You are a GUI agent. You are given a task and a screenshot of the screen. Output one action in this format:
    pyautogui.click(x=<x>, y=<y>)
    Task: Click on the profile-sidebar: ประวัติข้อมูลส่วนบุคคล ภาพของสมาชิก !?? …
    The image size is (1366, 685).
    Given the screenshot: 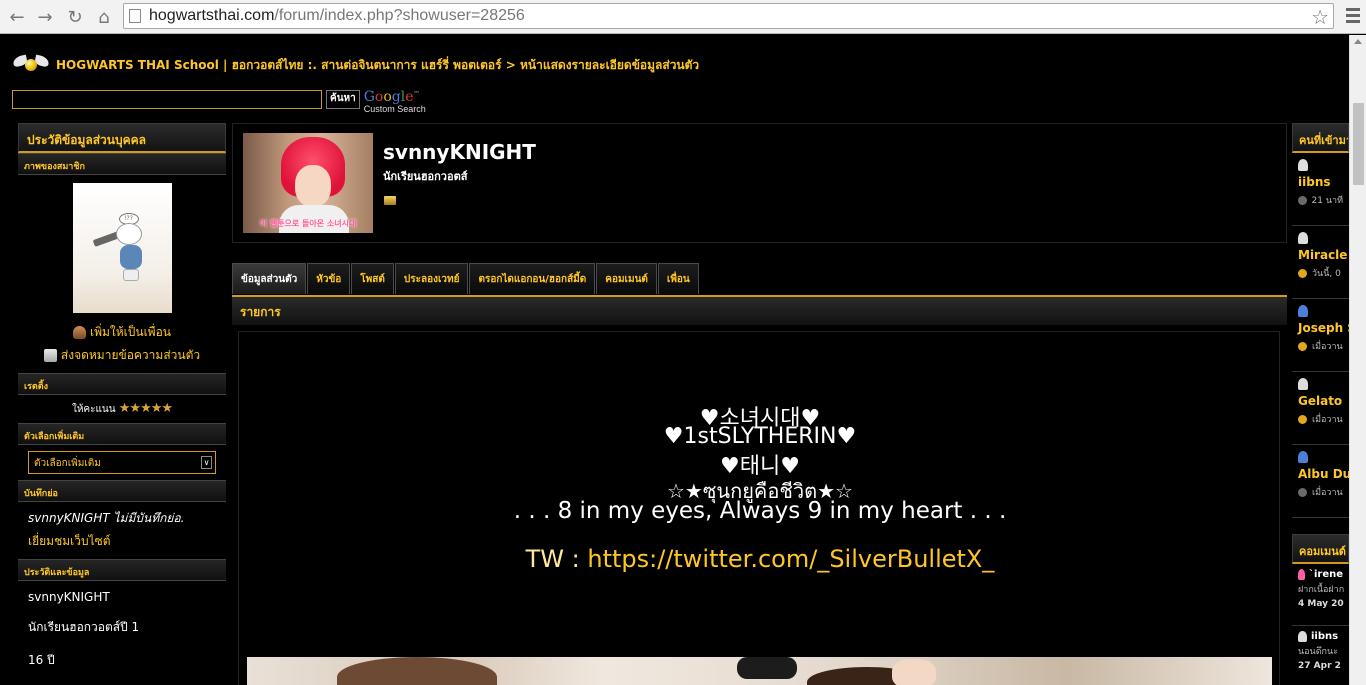 What is the action you would take?
    pyautogui.click(x=122, y=400)
    